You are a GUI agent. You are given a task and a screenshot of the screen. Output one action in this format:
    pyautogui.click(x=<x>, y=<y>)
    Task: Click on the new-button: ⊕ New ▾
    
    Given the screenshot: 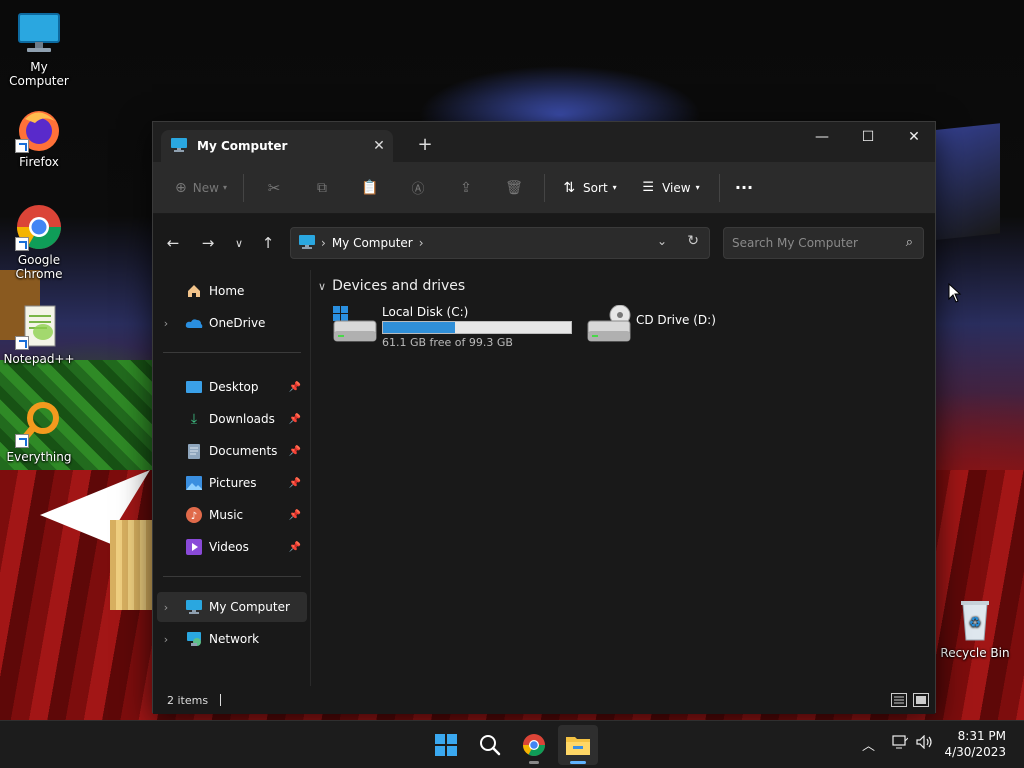 What is the action you would take?
    pyautogui.click(x=201, y=188)
    